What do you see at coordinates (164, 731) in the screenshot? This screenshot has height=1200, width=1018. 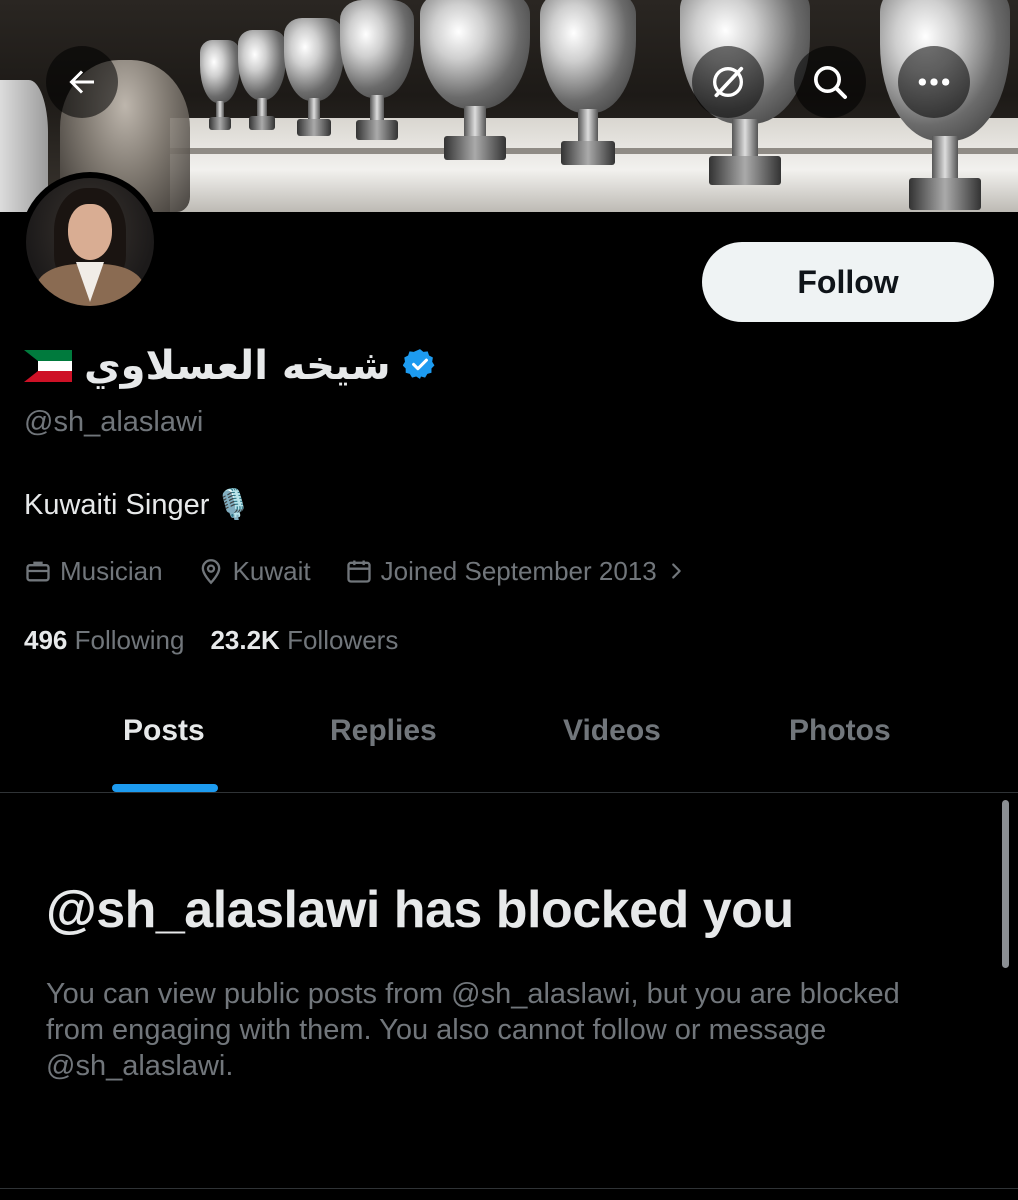 I see `tab-posts: Posts` at bounding box center [164, 731].